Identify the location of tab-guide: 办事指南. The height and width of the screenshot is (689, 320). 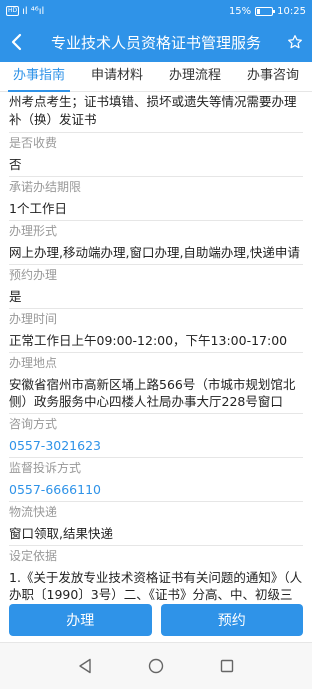
(39, 77).